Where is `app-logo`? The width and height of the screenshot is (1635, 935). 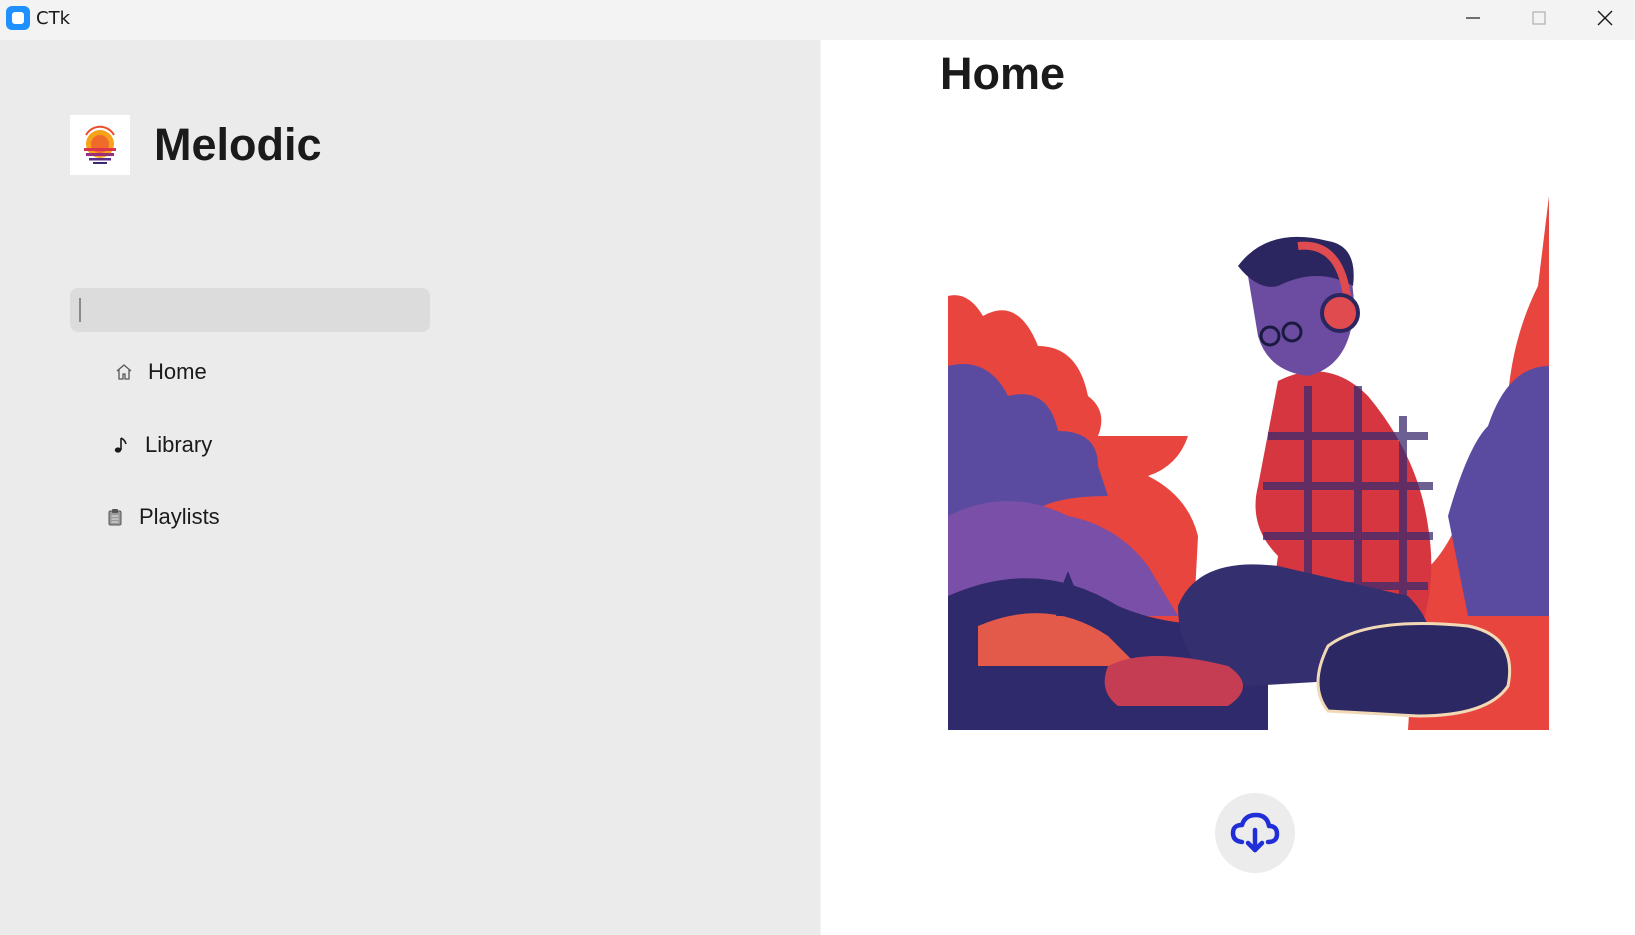 app-logo is located at coordinates (100, 145).